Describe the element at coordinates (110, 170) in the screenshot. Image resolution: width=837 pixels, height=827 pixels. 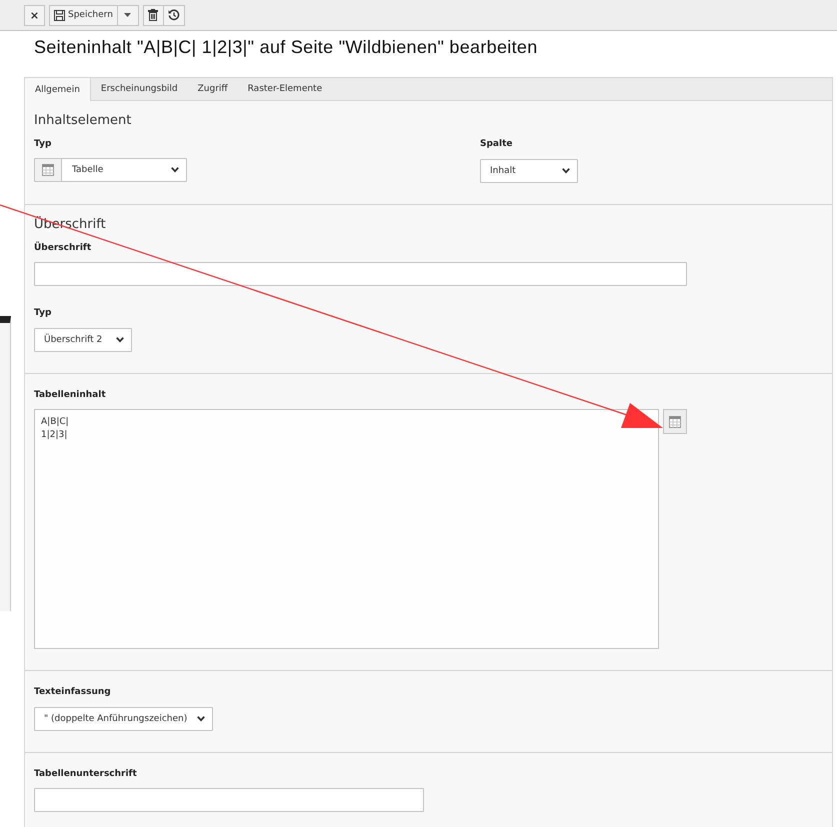
I see `select-field: Tabelle` at that location.